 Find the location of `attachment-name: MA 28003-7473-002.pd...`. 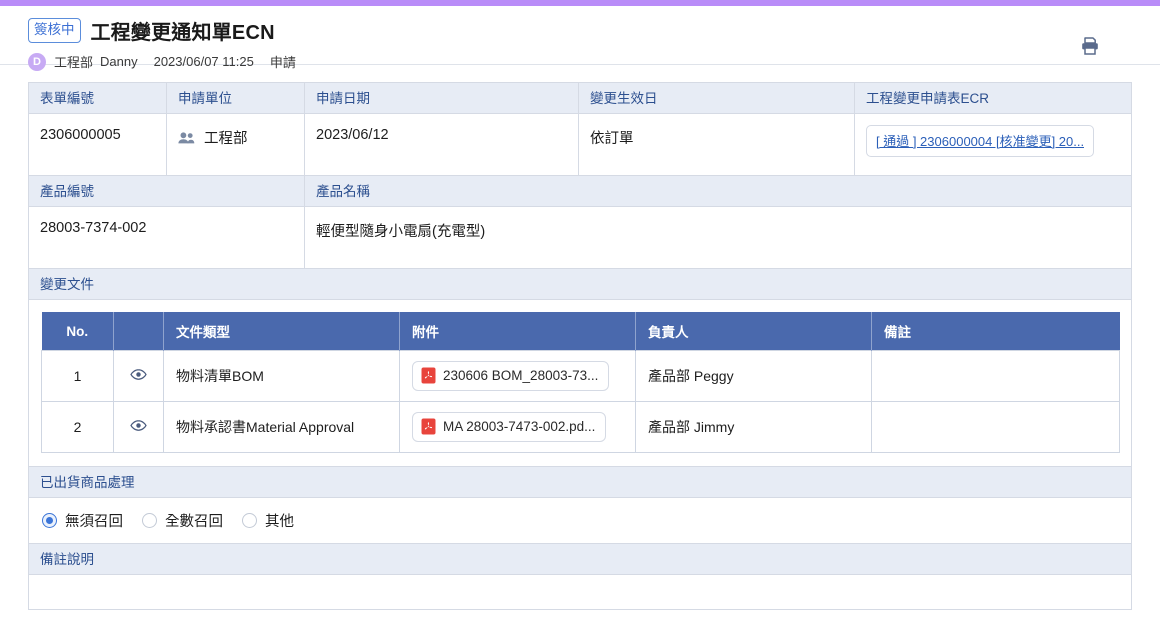

attachment-name: MA 28003-7473-002.pd... is located at coordinates (519, 426).